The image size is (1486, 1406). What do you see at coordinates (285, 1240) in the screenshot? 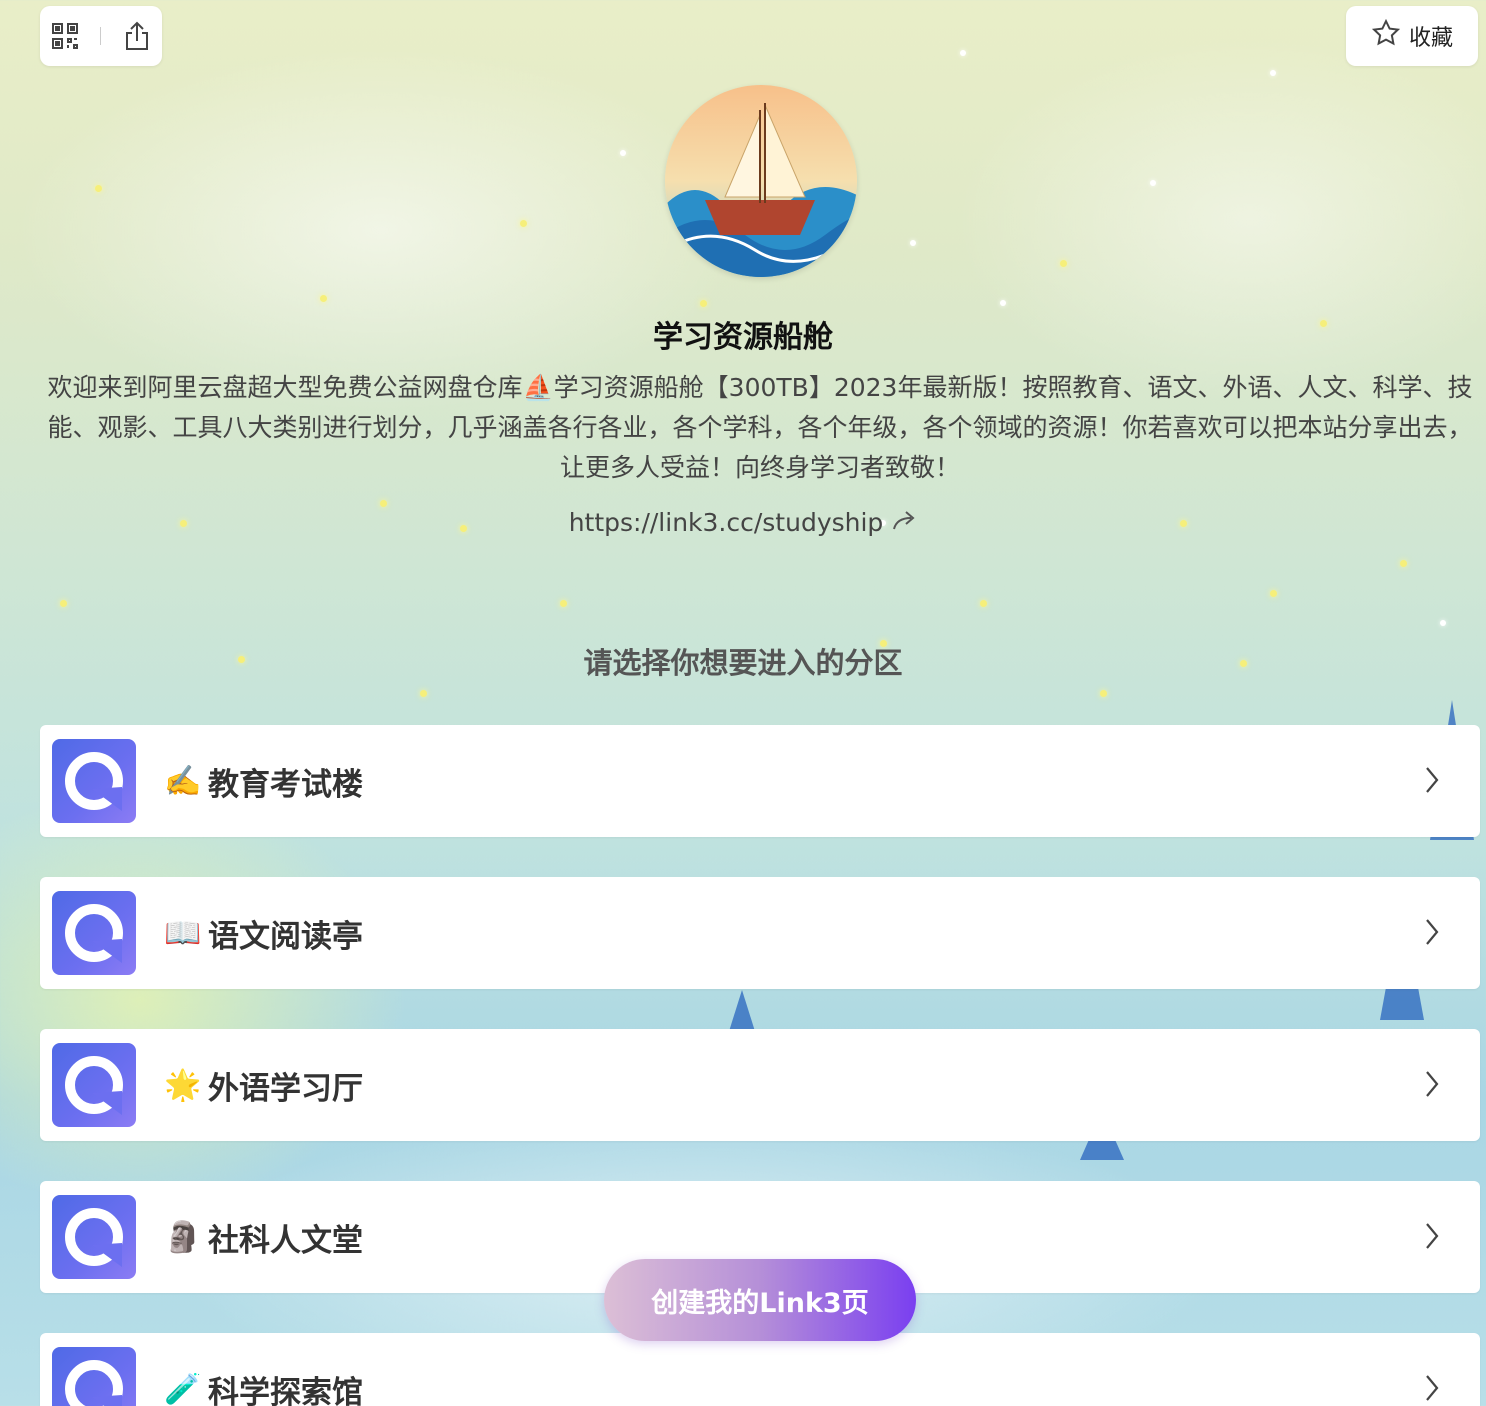
I see `item-label: 社科人文堂` at bounding box center [285, 1240].